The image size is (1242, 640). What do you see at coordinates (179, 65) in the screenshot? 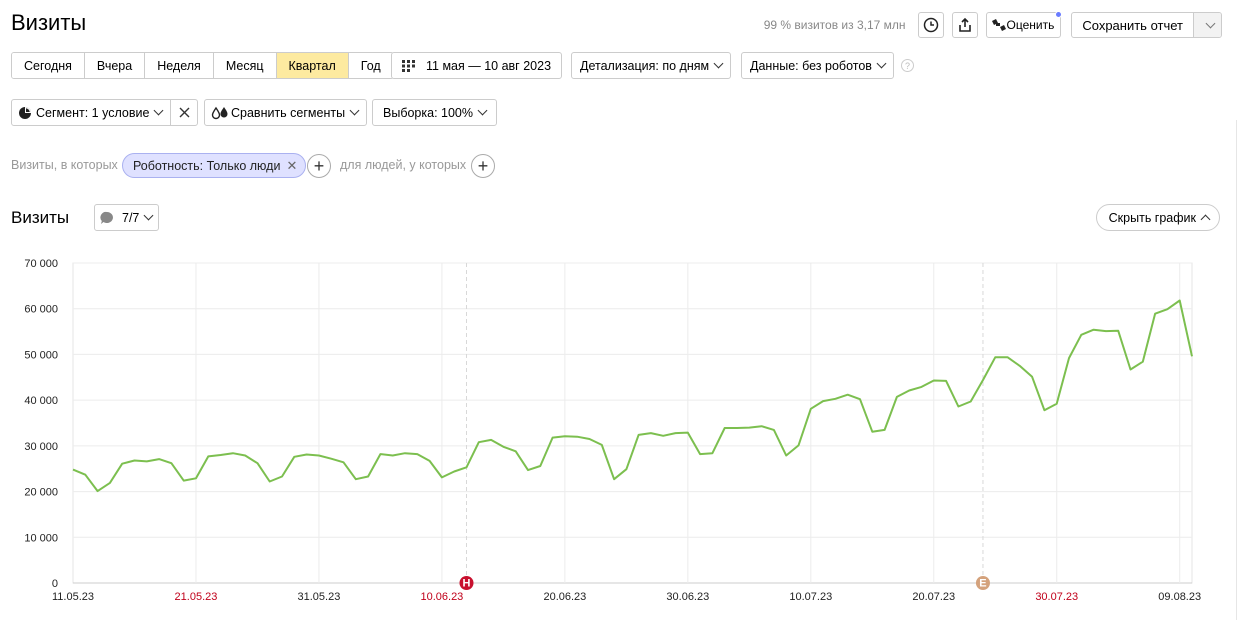
I see `period-week: Неделя` at bounding box center [179, 65].